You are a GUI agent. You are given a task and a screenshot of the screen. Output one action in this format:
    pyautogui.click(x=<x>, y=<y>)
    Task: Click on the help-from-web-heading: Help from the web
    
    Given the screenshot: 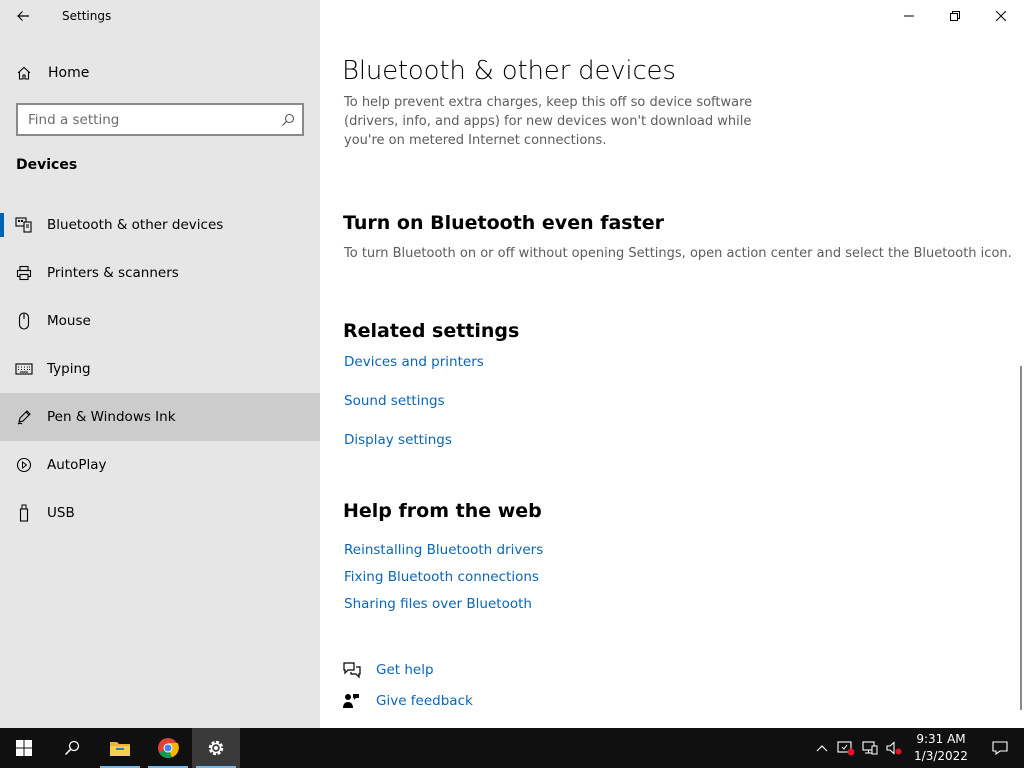 What is the action you would take?
    pyautogui.click(x=442, y=511)
    